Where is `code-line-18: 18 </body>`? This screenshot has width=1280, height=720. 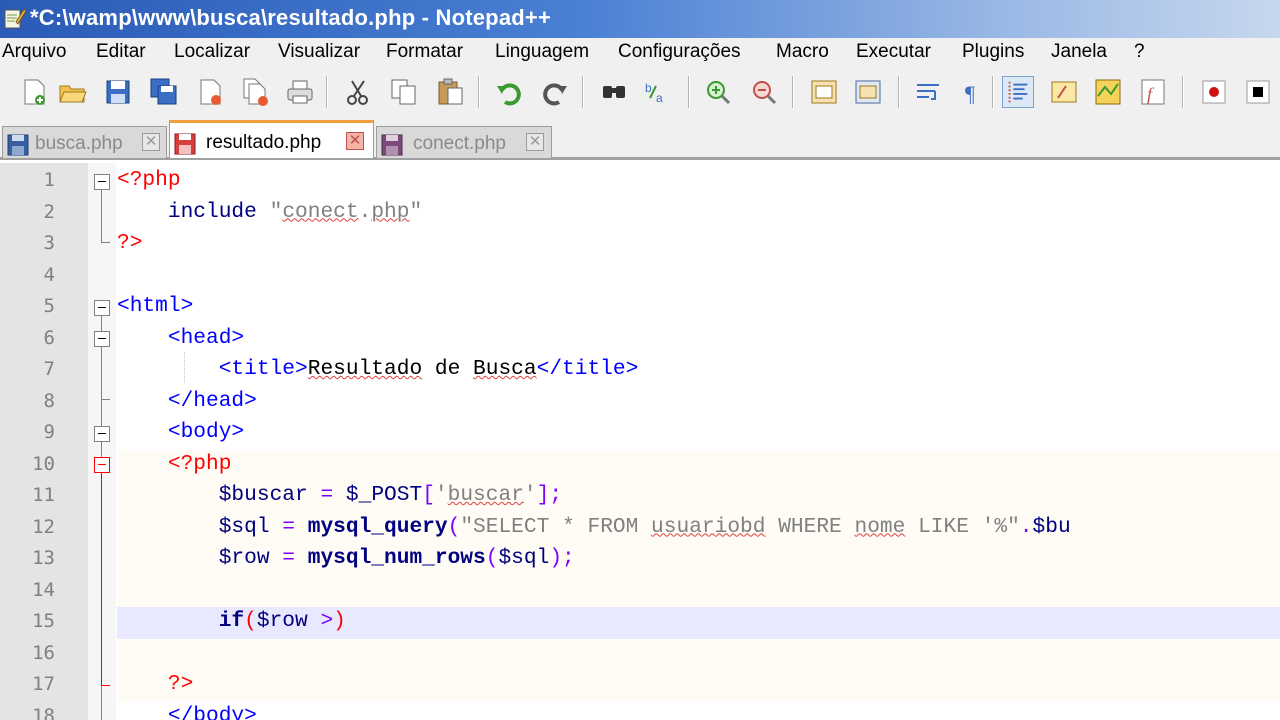
code-line-18: 18 </body> is located at coordinates (640, 711).